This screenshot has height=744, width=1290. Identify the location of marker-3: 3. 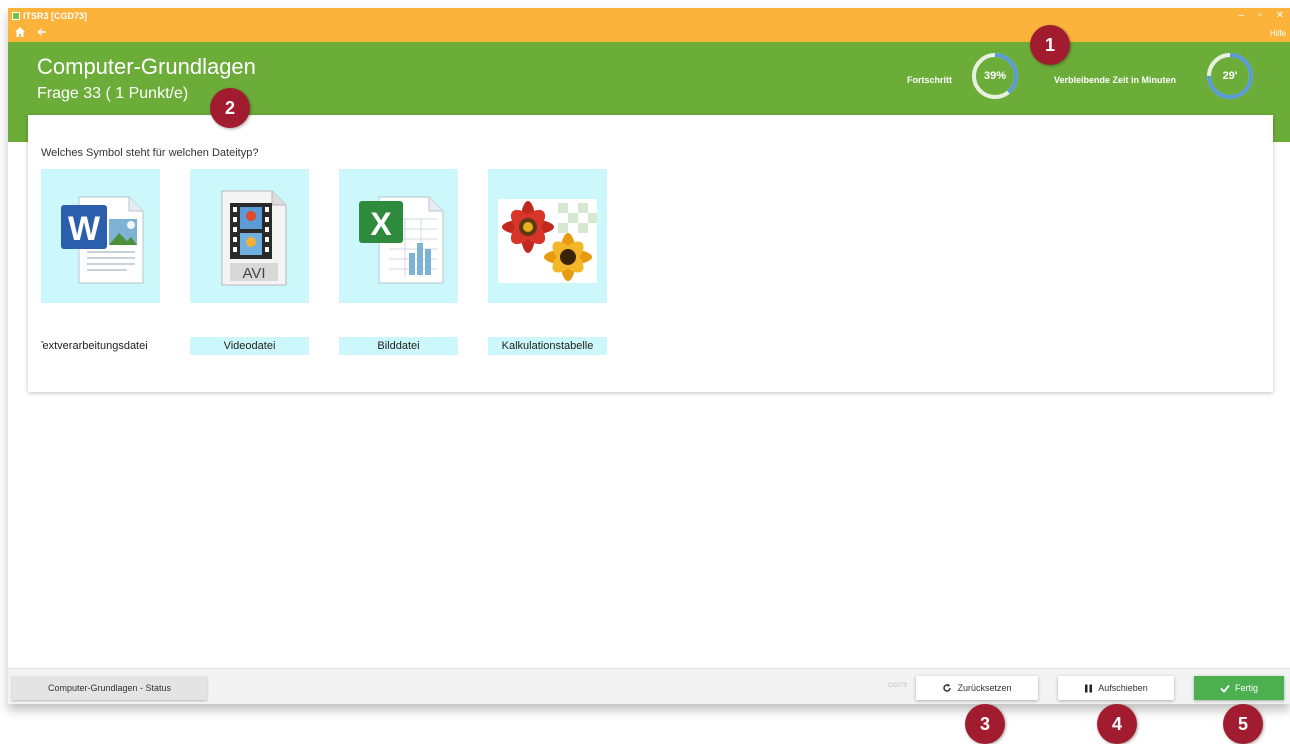
(985, 724).